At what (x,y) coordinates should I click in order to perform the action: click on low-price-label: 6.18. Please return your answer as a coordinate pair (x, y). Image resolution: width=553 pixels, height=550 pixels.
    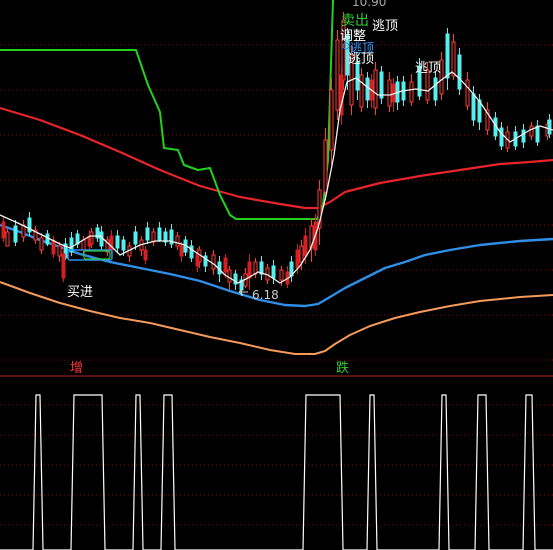
    Looking at the image, I should click on (265, 295).